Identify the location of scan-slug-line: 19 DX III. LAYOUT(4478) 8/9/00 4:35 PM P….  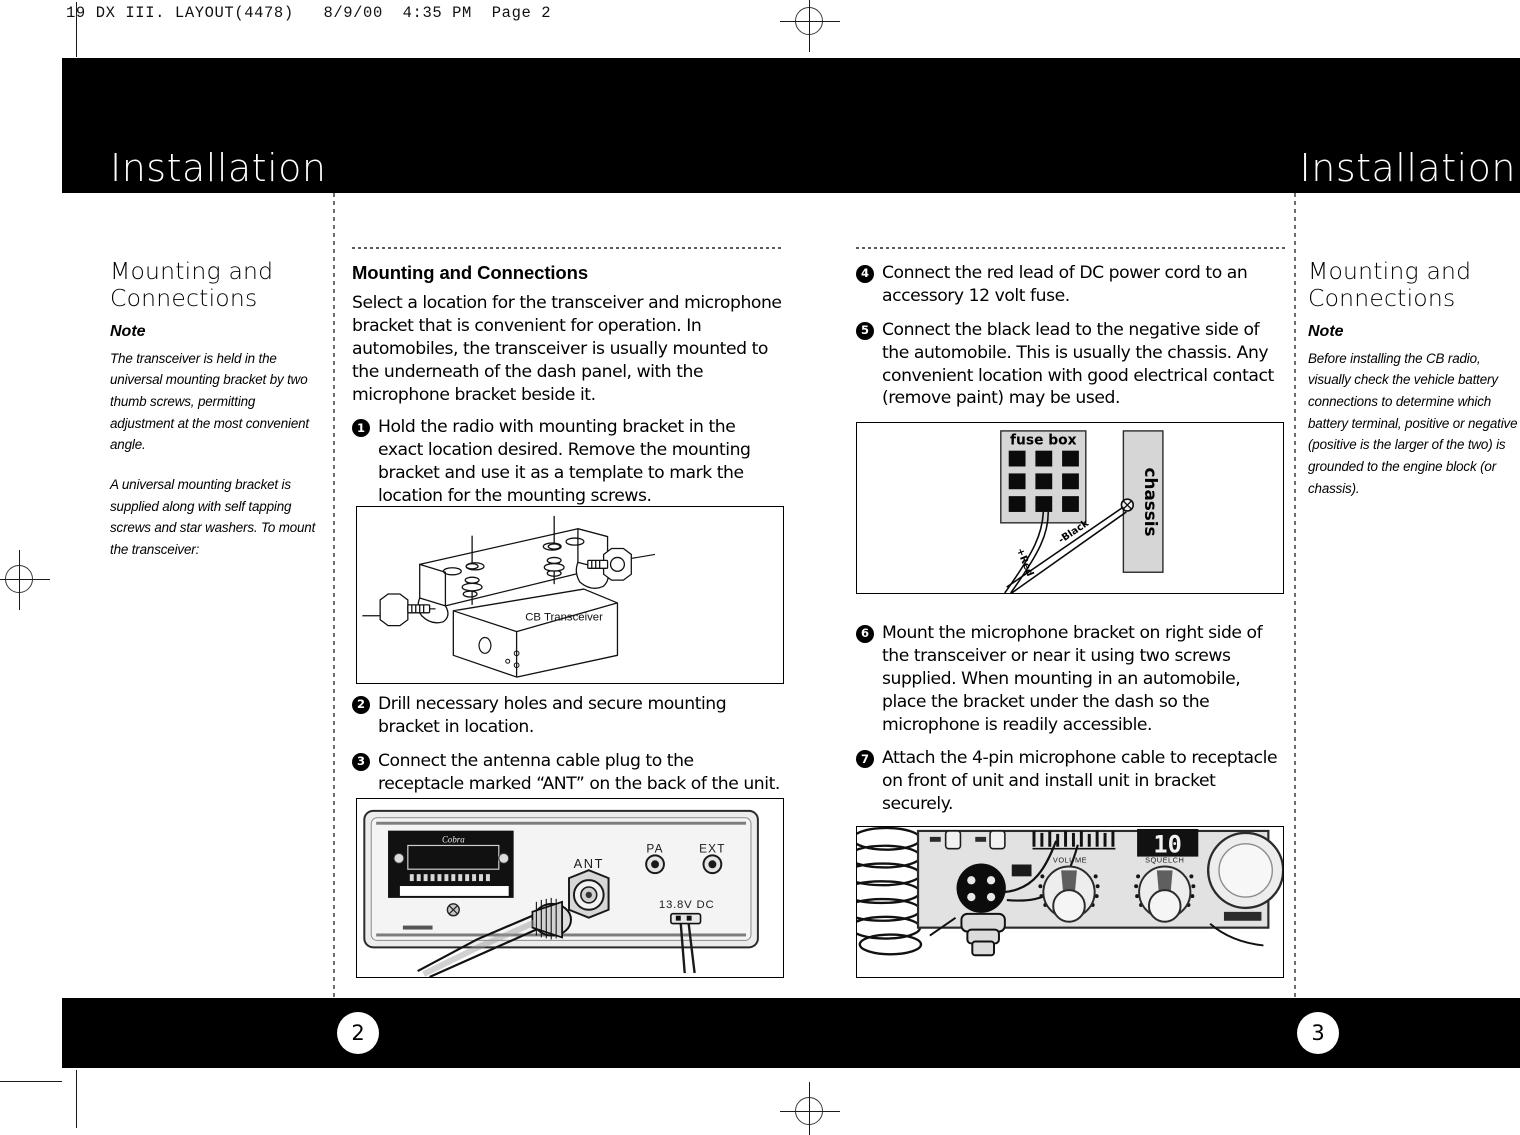
(309, 13).